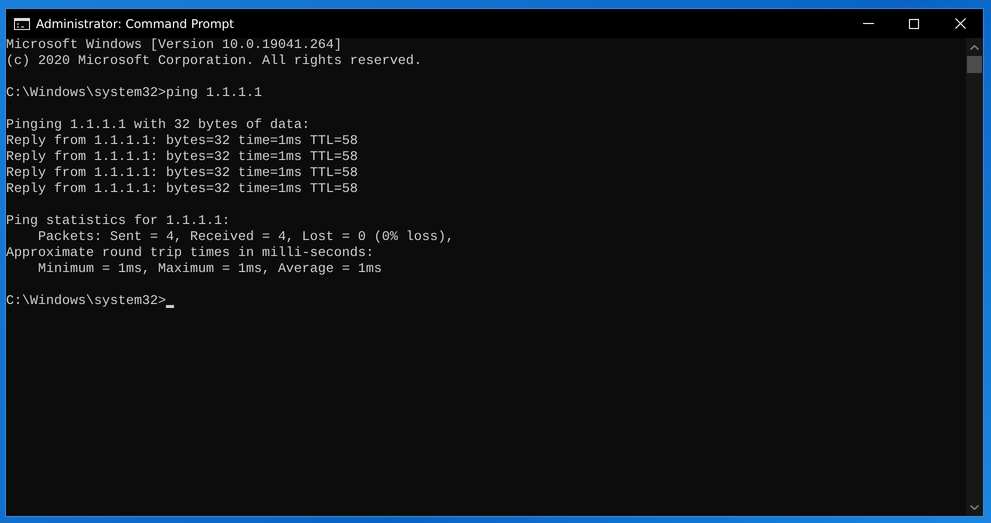 The image size is (991, 523). Describe the element at coordinates (134, 94) in the screenshot. I see `console-line: C:\Windows\system32>ping 1.1.1.1` at that location.